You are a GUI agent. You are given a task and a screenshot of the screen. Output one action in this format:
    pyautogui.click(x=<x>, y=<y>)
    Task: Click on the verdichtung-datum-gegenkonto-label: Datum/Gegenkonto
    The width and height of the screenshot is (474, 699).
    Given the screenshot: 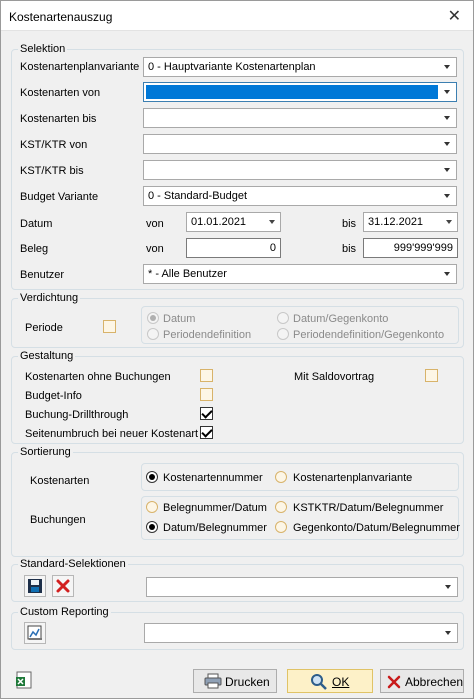 What is the action you would take?
    pyautogui.click(x=341, y=319)
    